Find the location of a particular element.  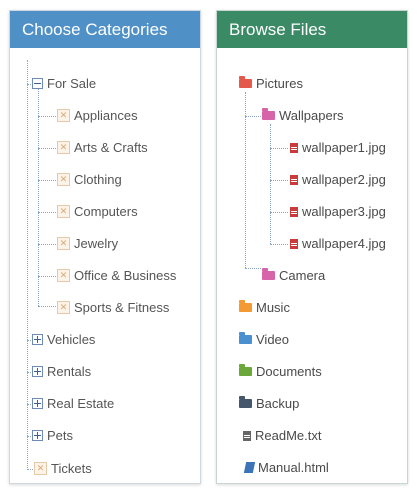

book-icon is located at coordinates (249, 468).